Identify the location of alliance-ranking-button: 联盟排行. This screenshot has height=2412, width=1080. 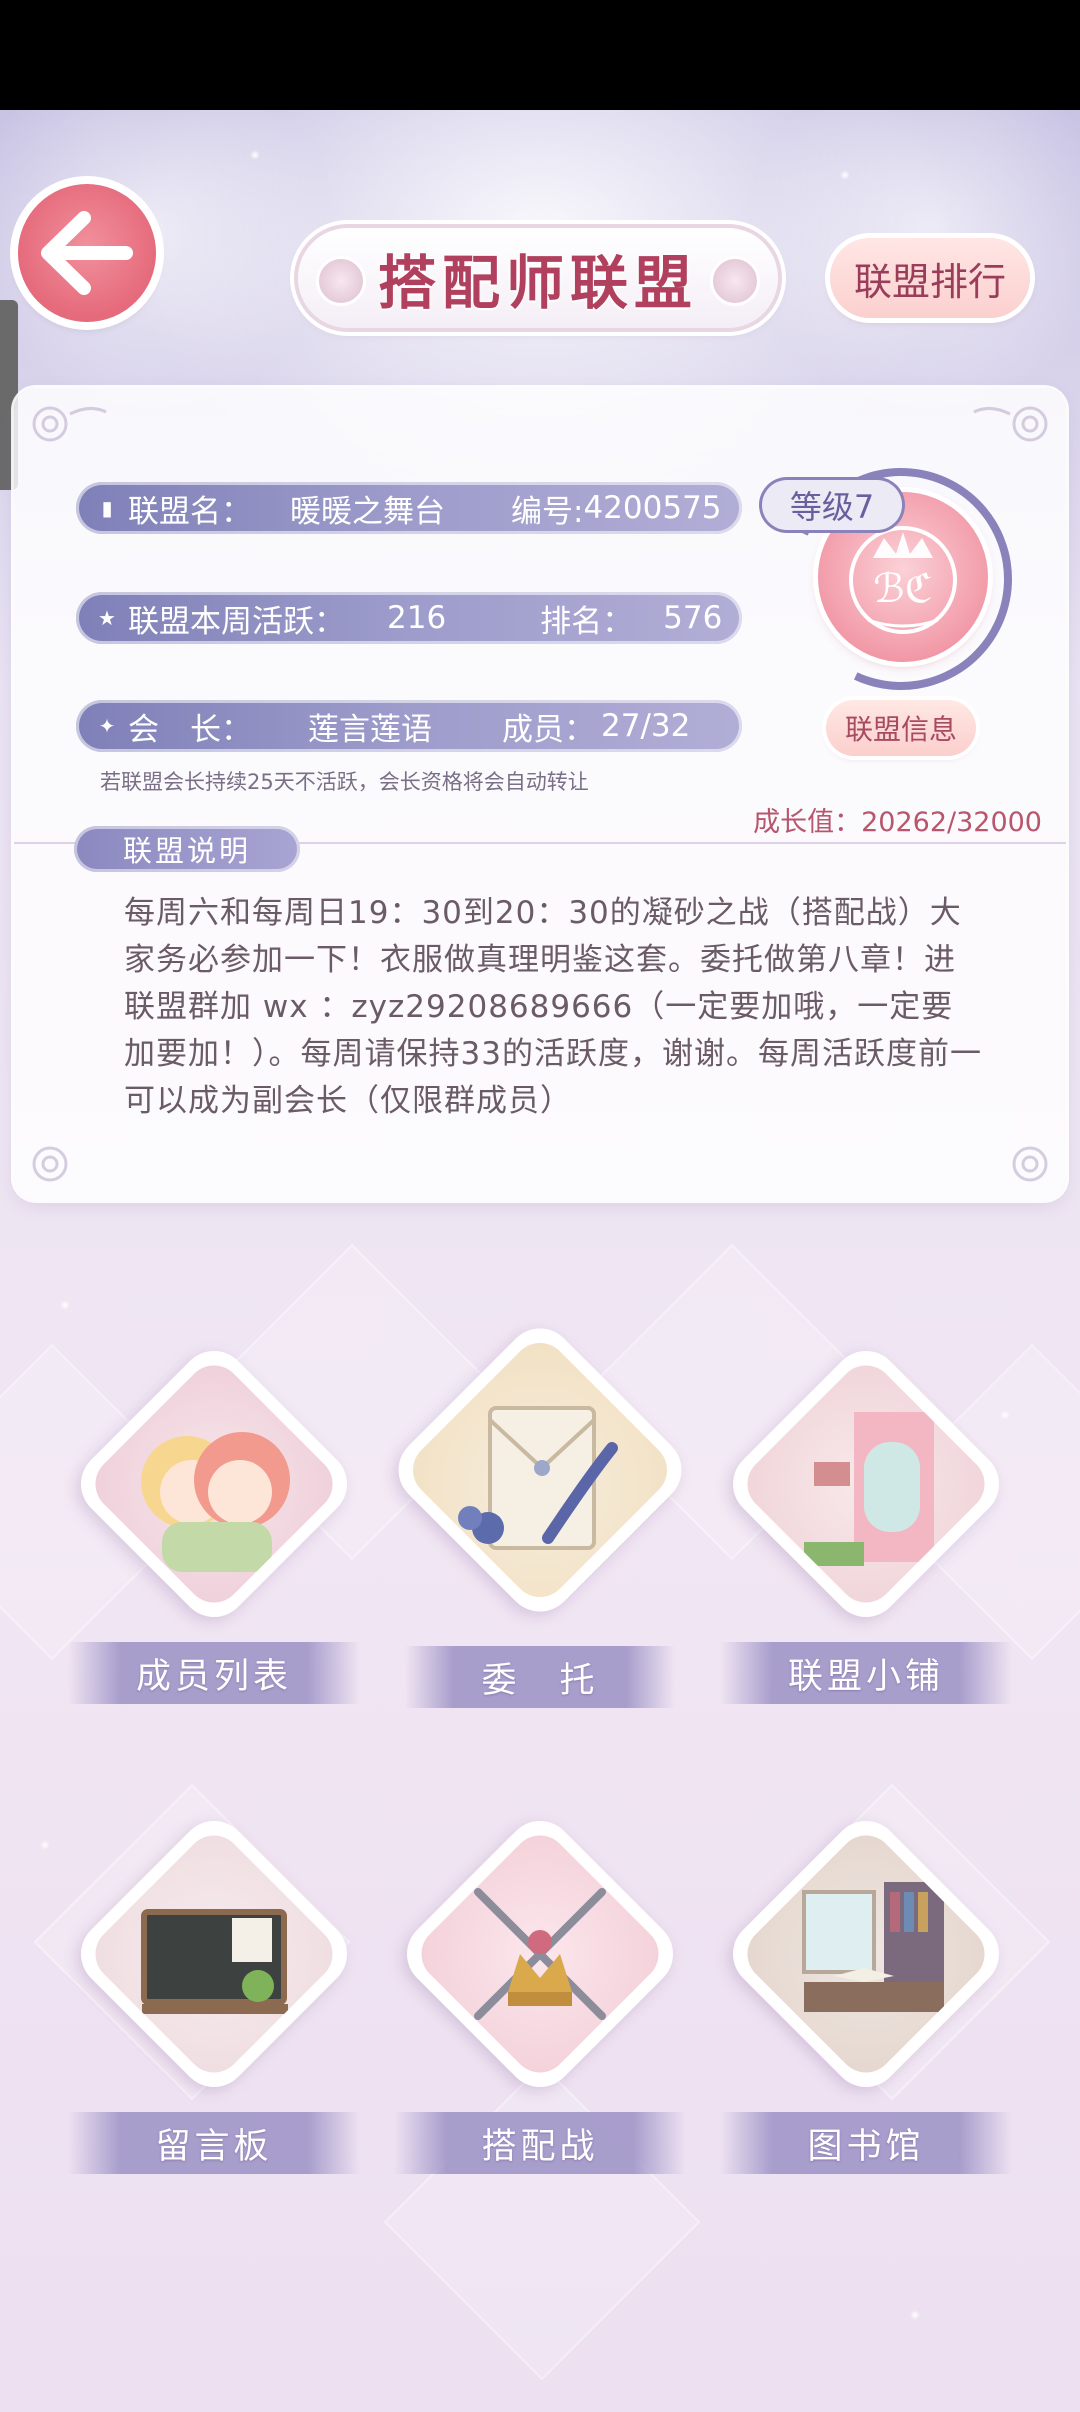
(930, 278).